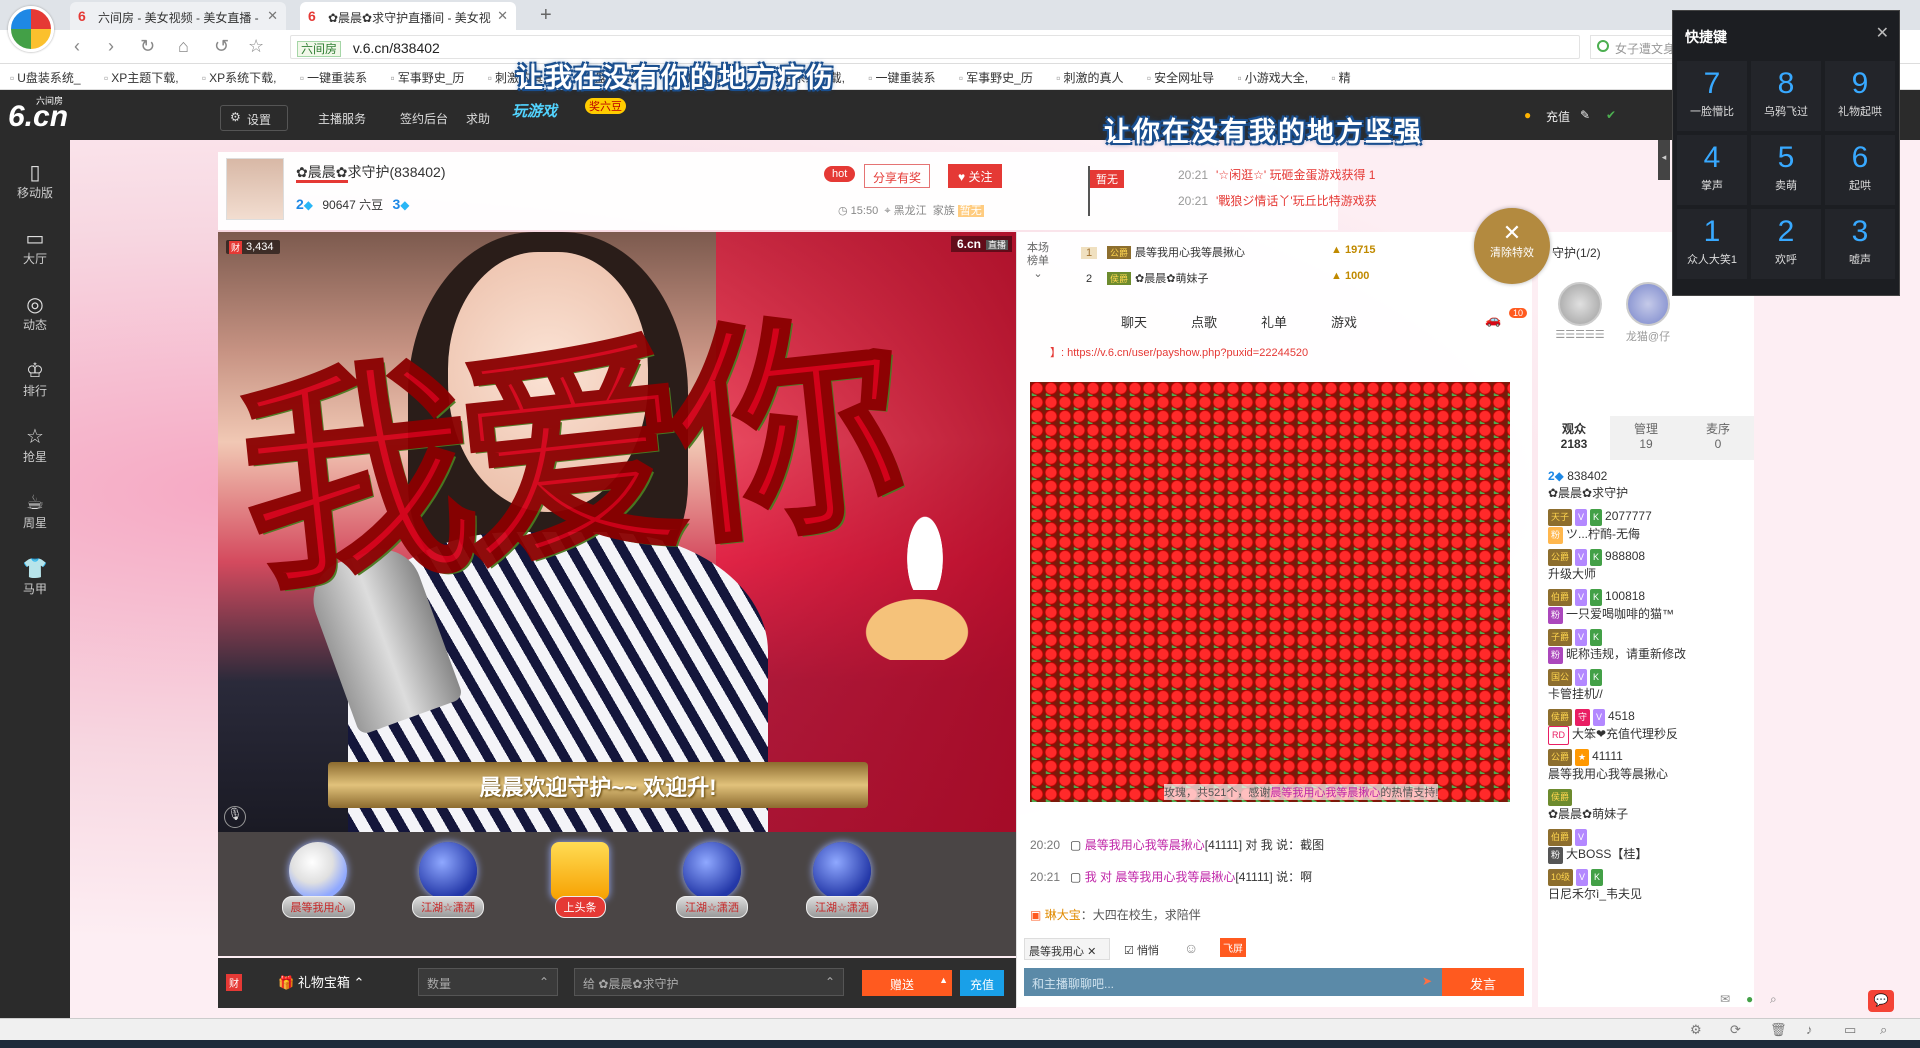  I want to click on tab-game: 游戏, so click(1344, 321).